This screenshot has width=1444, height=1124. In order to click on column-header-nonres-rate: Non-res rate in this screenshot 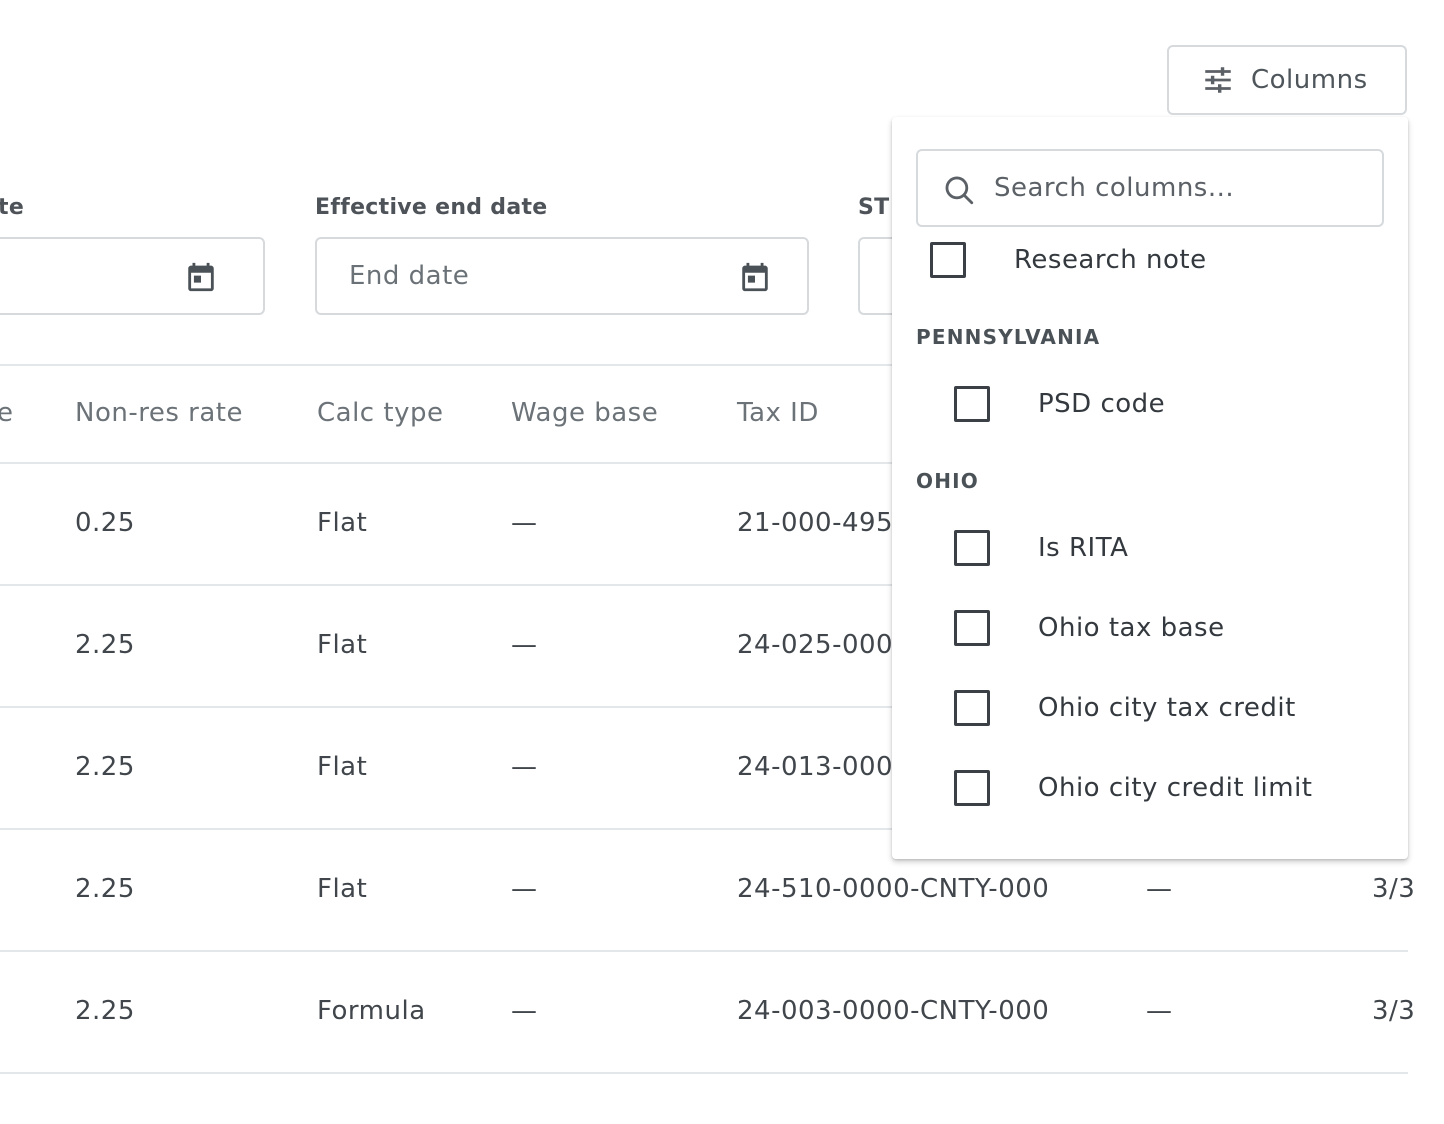, I will do `click(159, 413)`.